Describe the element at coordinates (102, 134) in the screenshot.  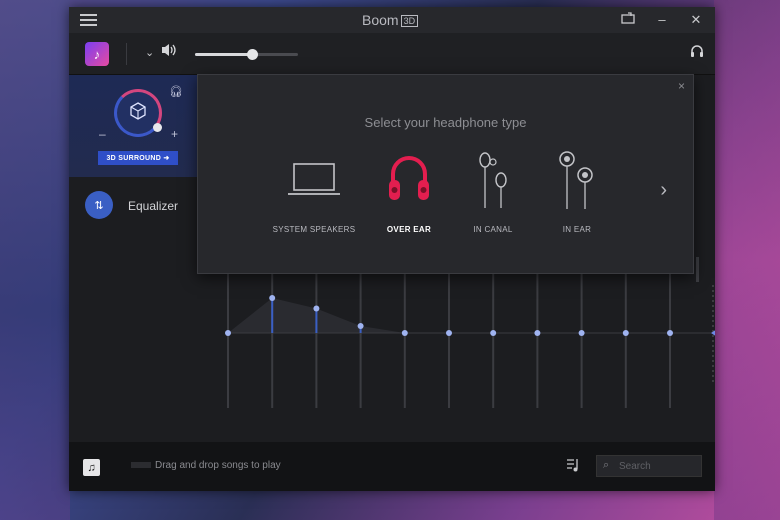
I see `surround-decrease-button: –` at that location.